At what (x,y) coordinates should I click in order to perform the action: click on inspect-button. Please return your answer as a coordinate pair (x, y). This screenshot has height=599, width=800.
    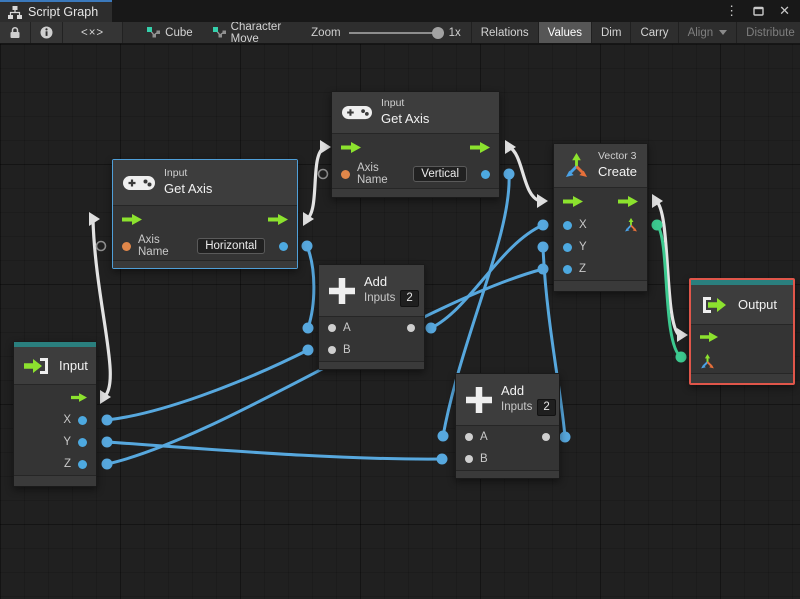
    Looking at the image, I should click on (47, 32).